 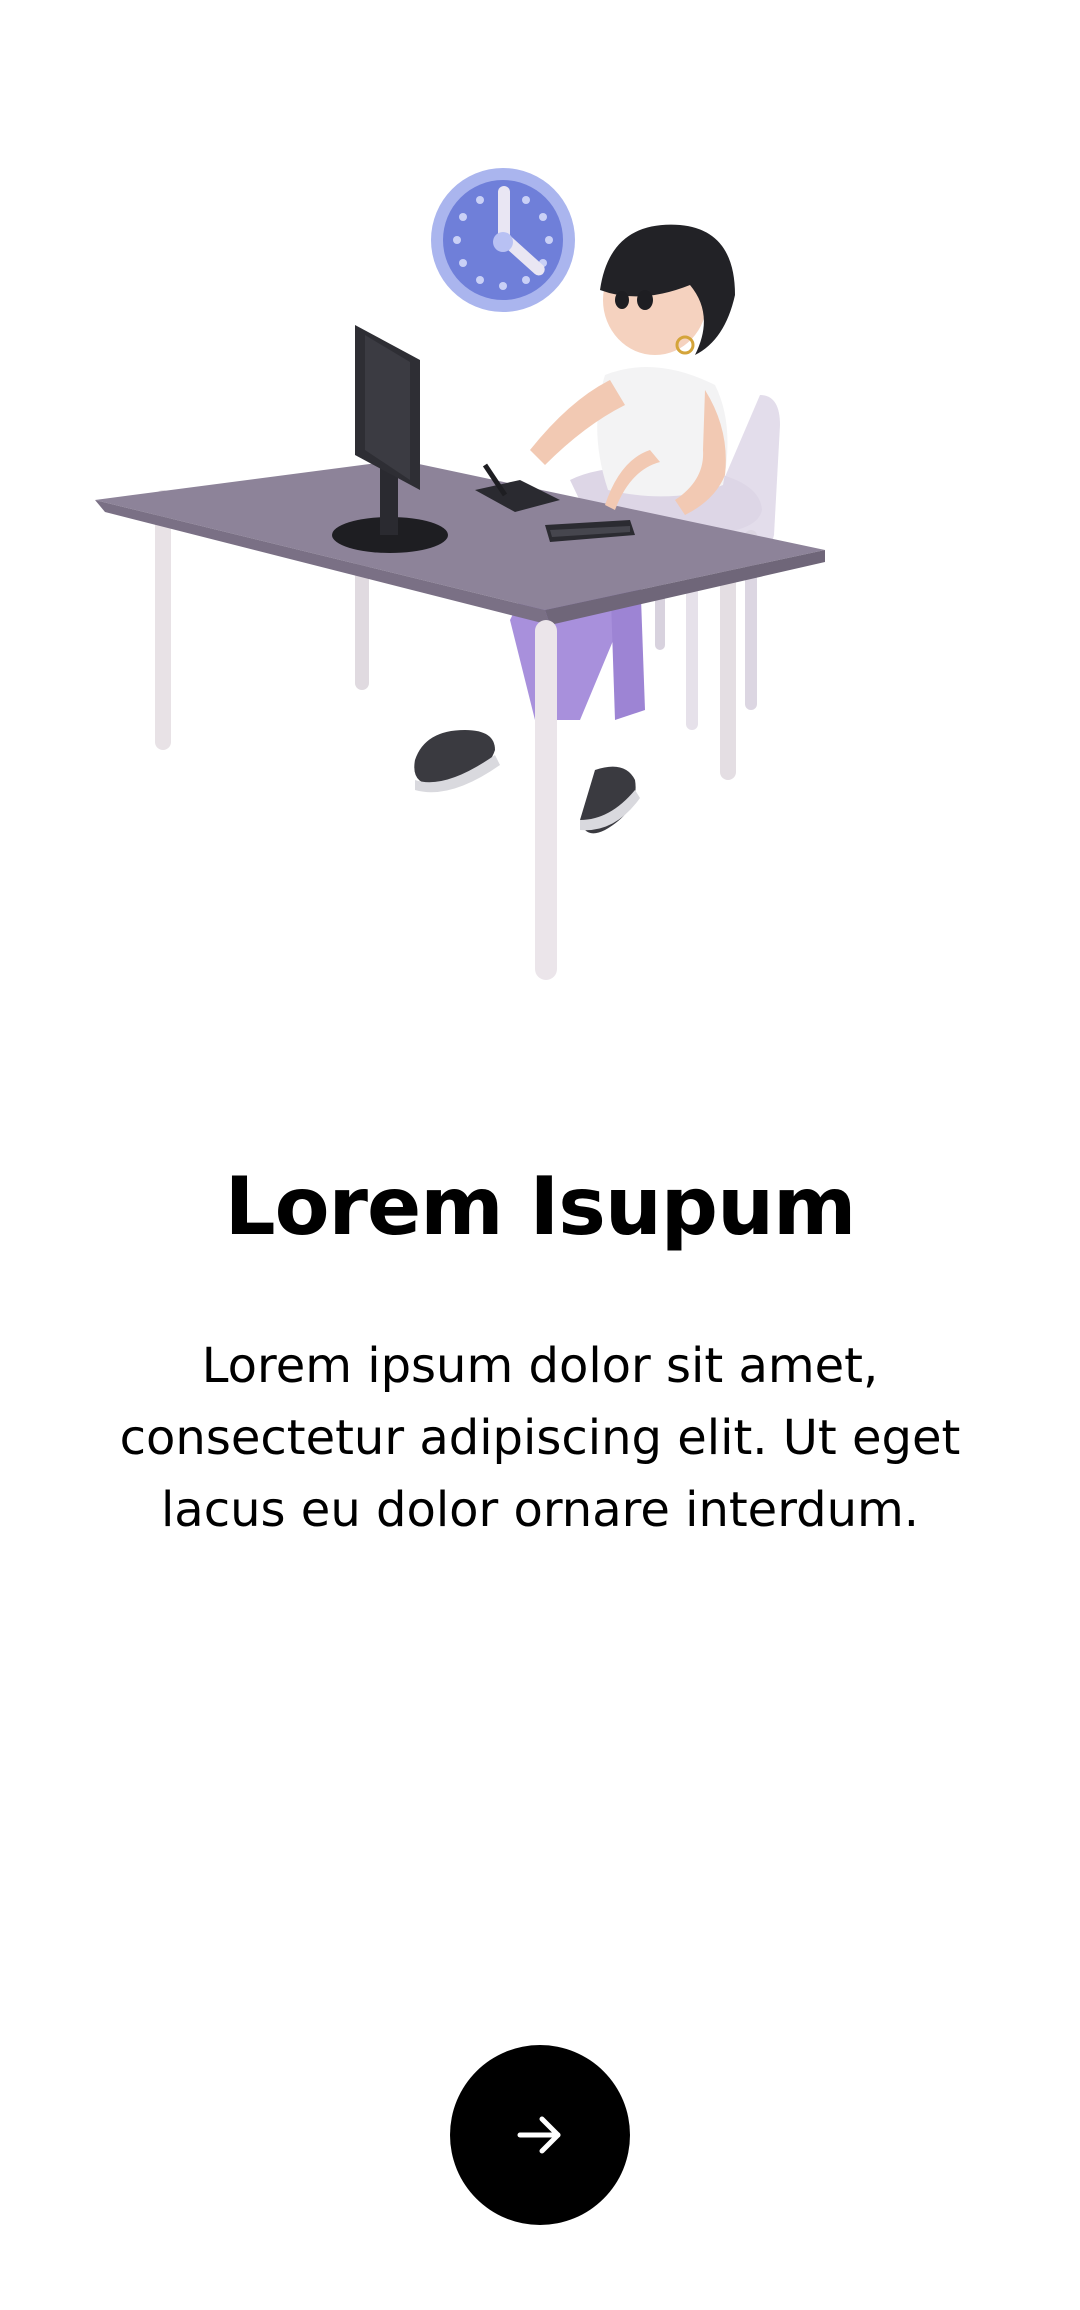 I want to click on next-button, so click(x=540, y=2135).